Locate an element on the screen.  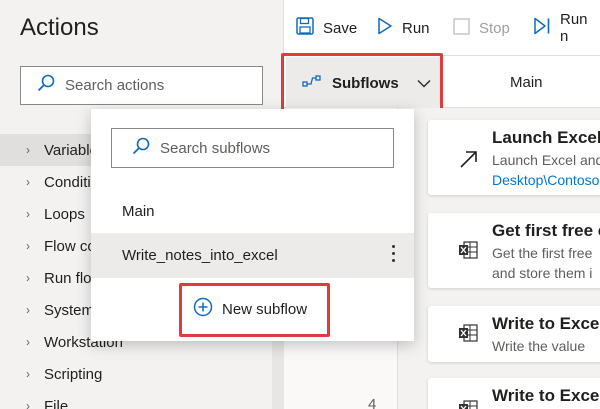
tree-item-label: Loops is located at coordinates (64, 214).